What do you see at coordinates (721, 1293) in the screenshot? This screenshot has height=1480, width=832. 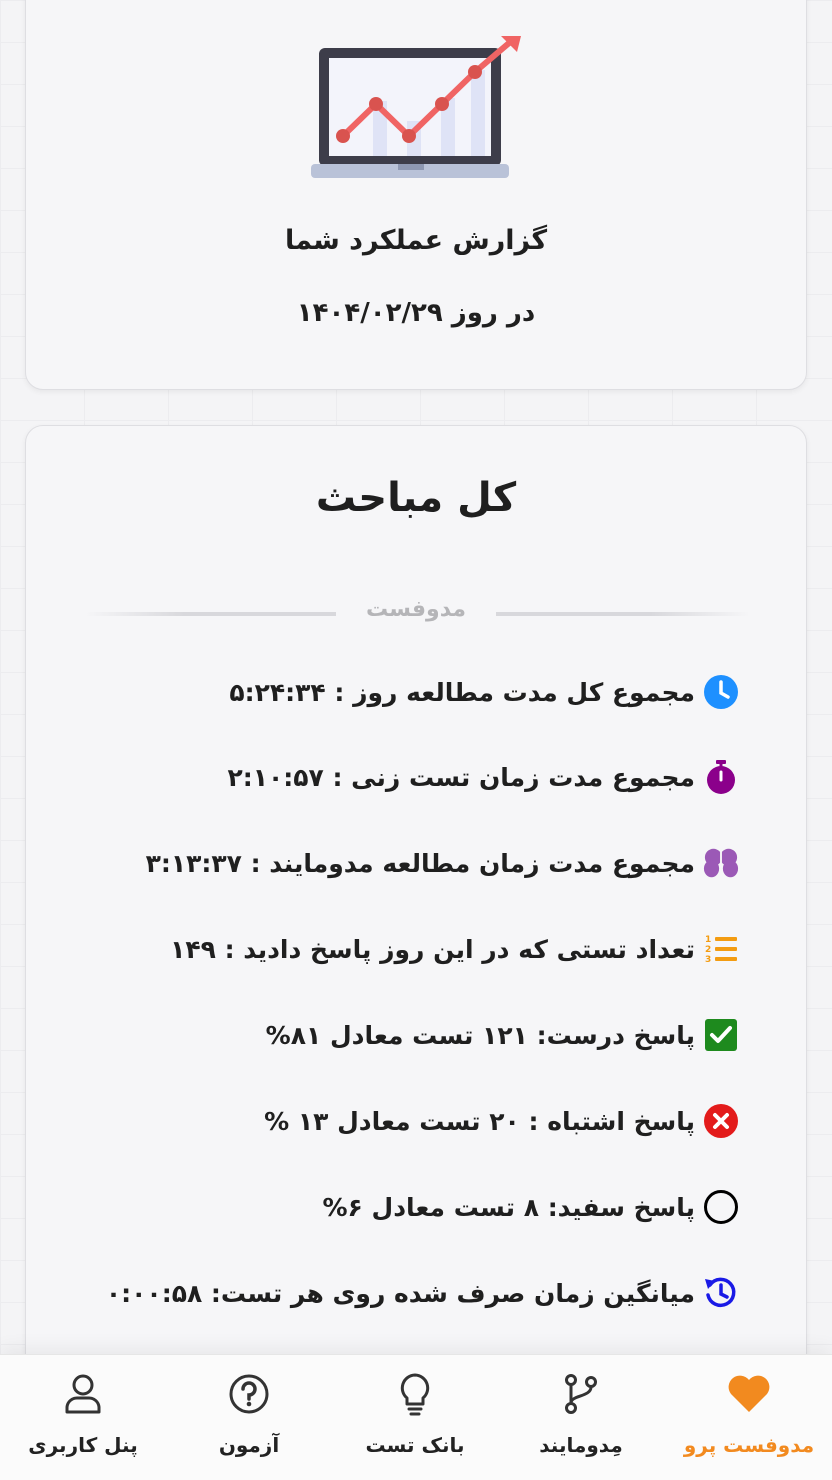 I see `history-icon` at bounding box center [721, 1293].